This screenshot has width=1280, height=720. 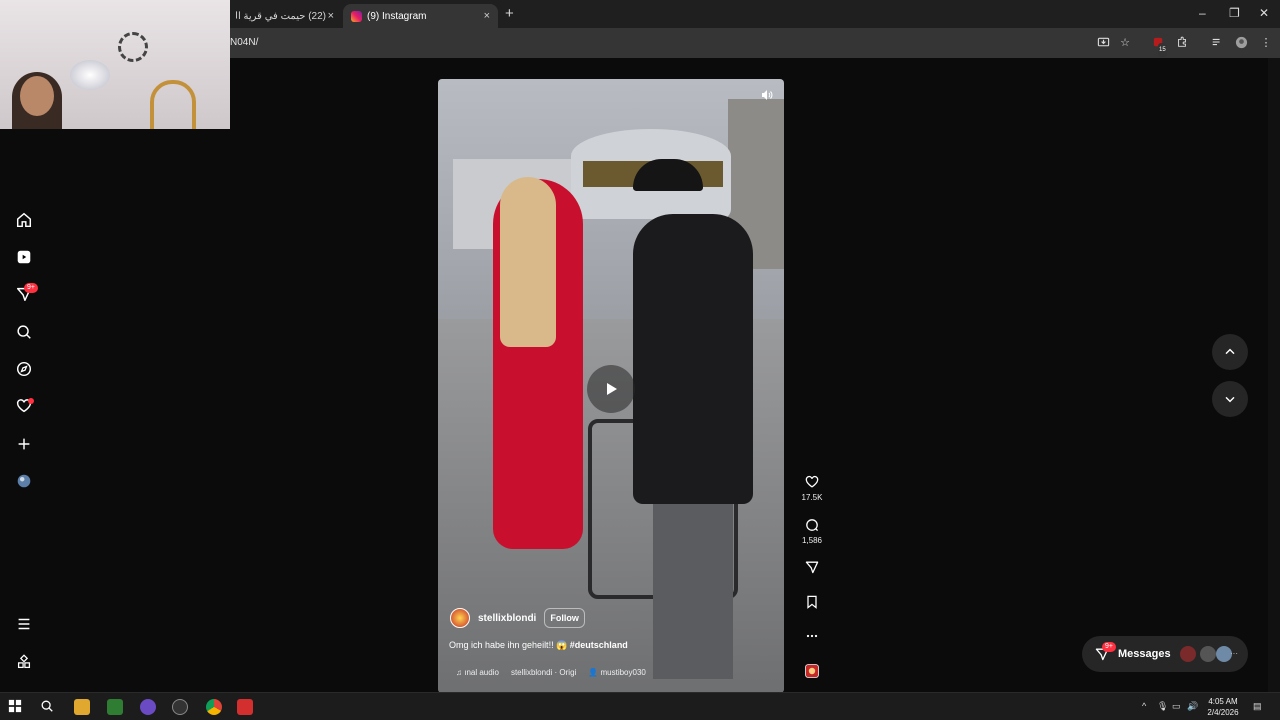 I want to click on comment-count: 1,586, so click(x=812, y=540).